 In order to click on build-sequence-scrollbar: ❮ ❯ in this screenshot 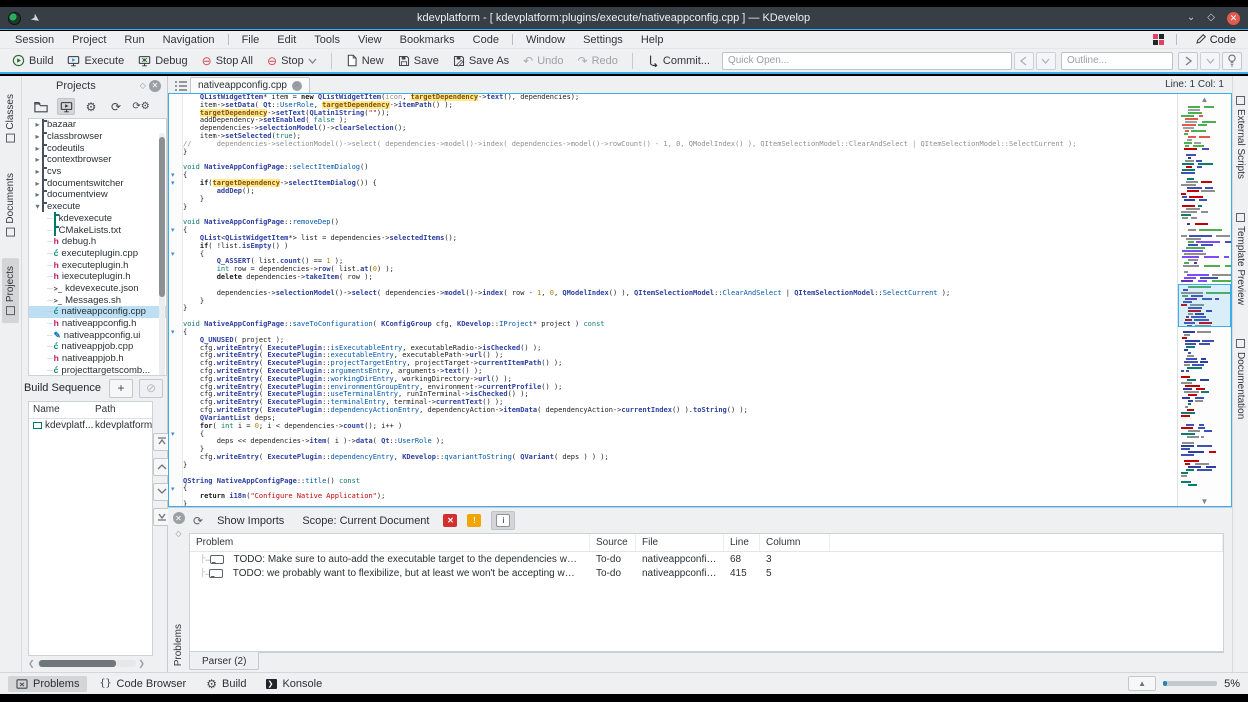, I will do `click(86, 663)`.